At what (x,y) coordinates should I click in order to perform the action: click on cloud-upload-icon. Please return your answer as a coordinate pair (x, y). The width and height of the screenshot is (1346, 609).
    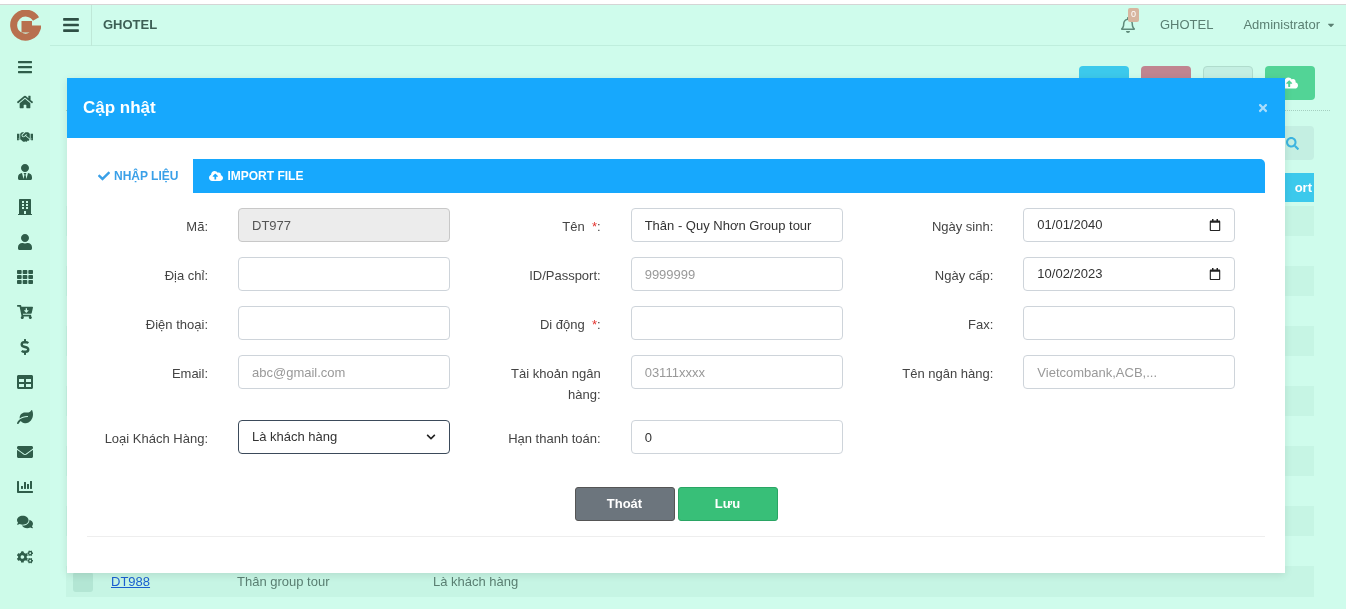
    Looking at the image, I should click on (216, 176).